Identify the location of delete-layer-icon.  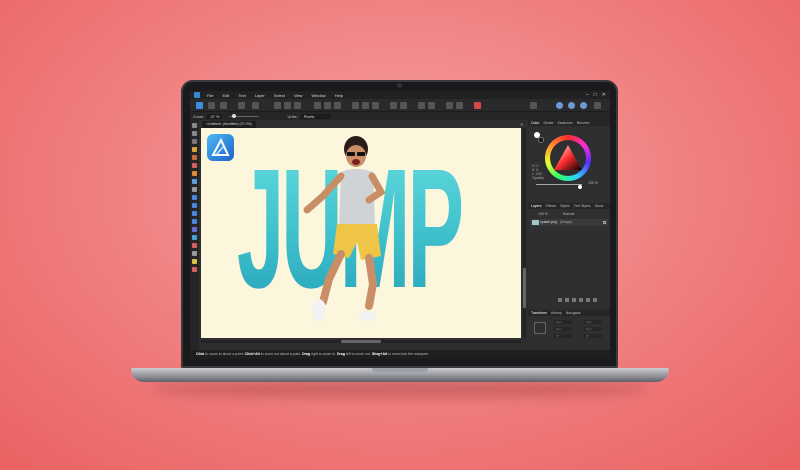
(595, 300).